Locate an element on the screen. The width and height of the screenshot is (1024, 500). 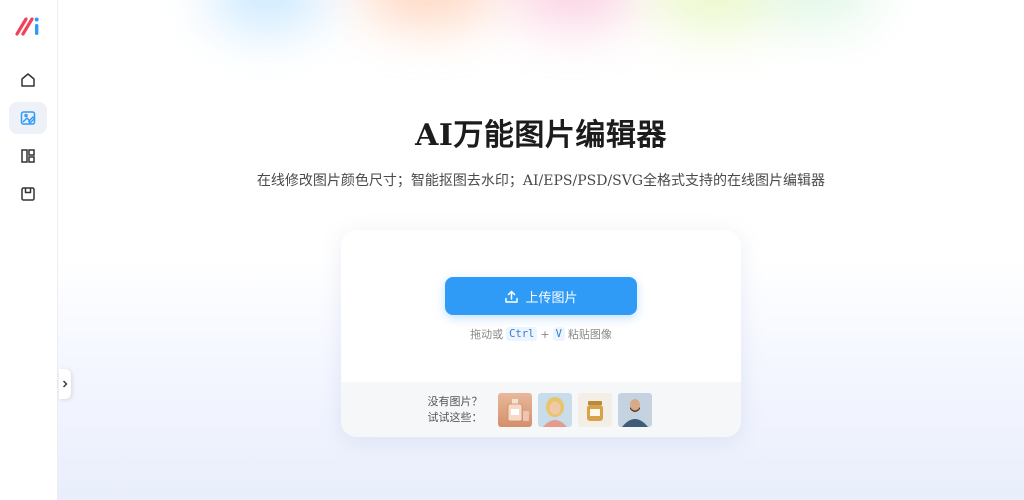
nav-image-editor is located at coordinates (28, 118).